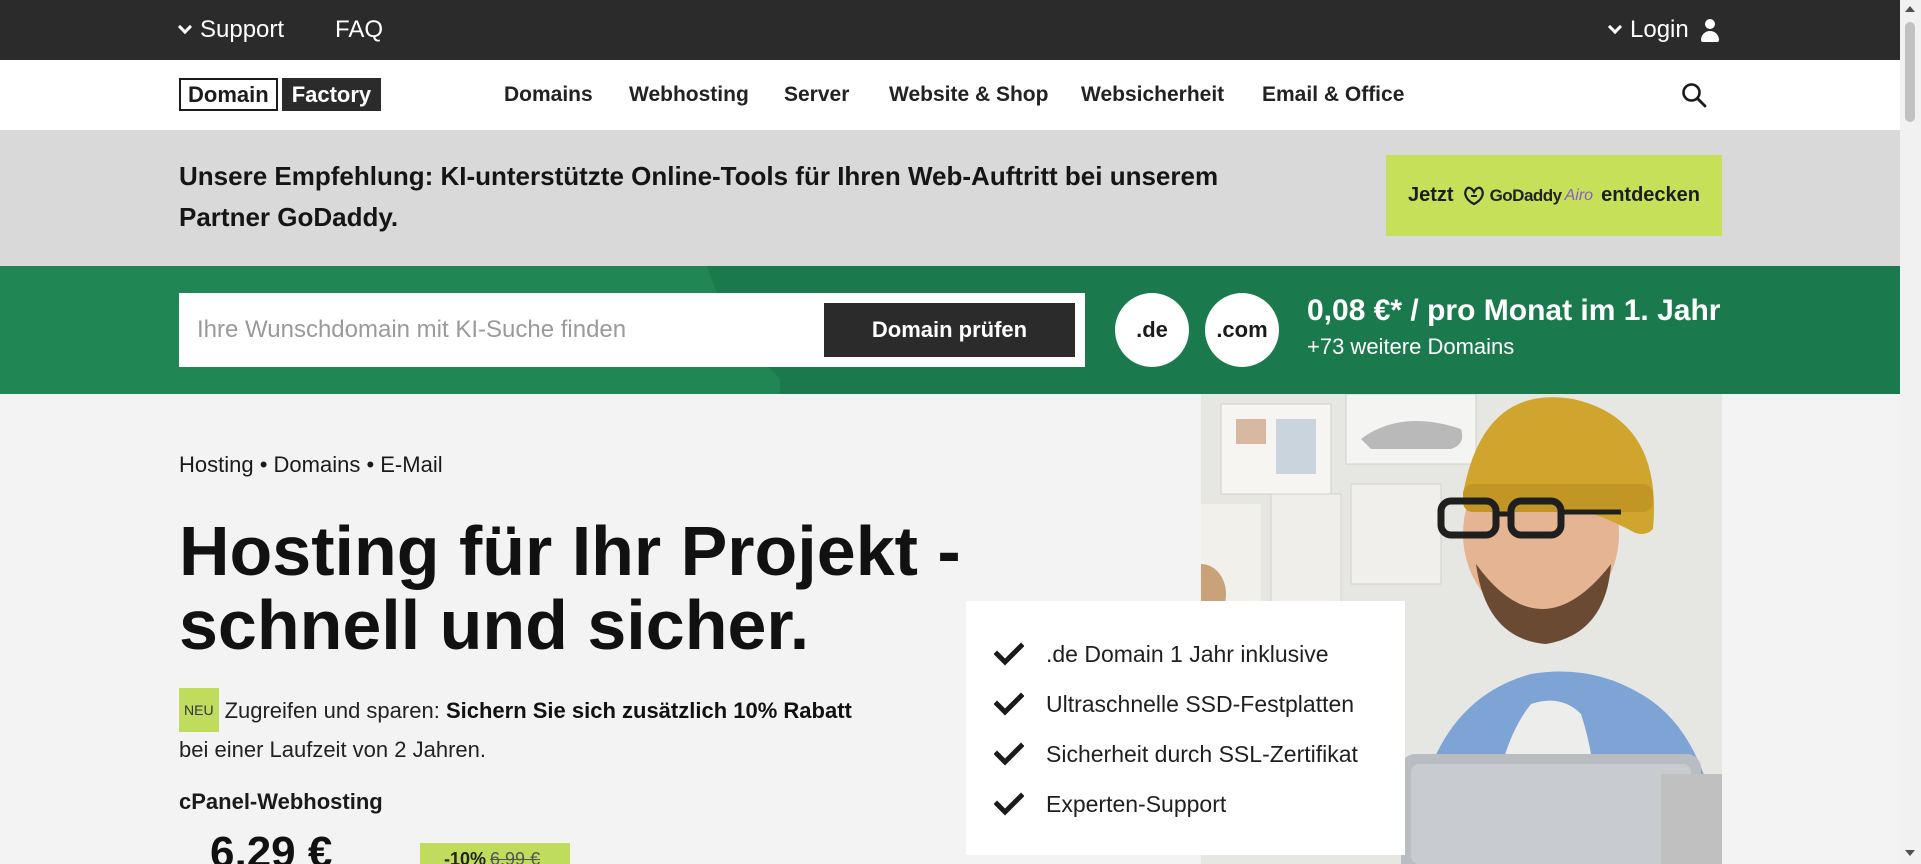 The image size is (1921, 864). What do you see at coordinates (335, 710) in the screenshot?
I see `offer-prefix: Zugreifen und sparen:` at bounding box center [335, 710].